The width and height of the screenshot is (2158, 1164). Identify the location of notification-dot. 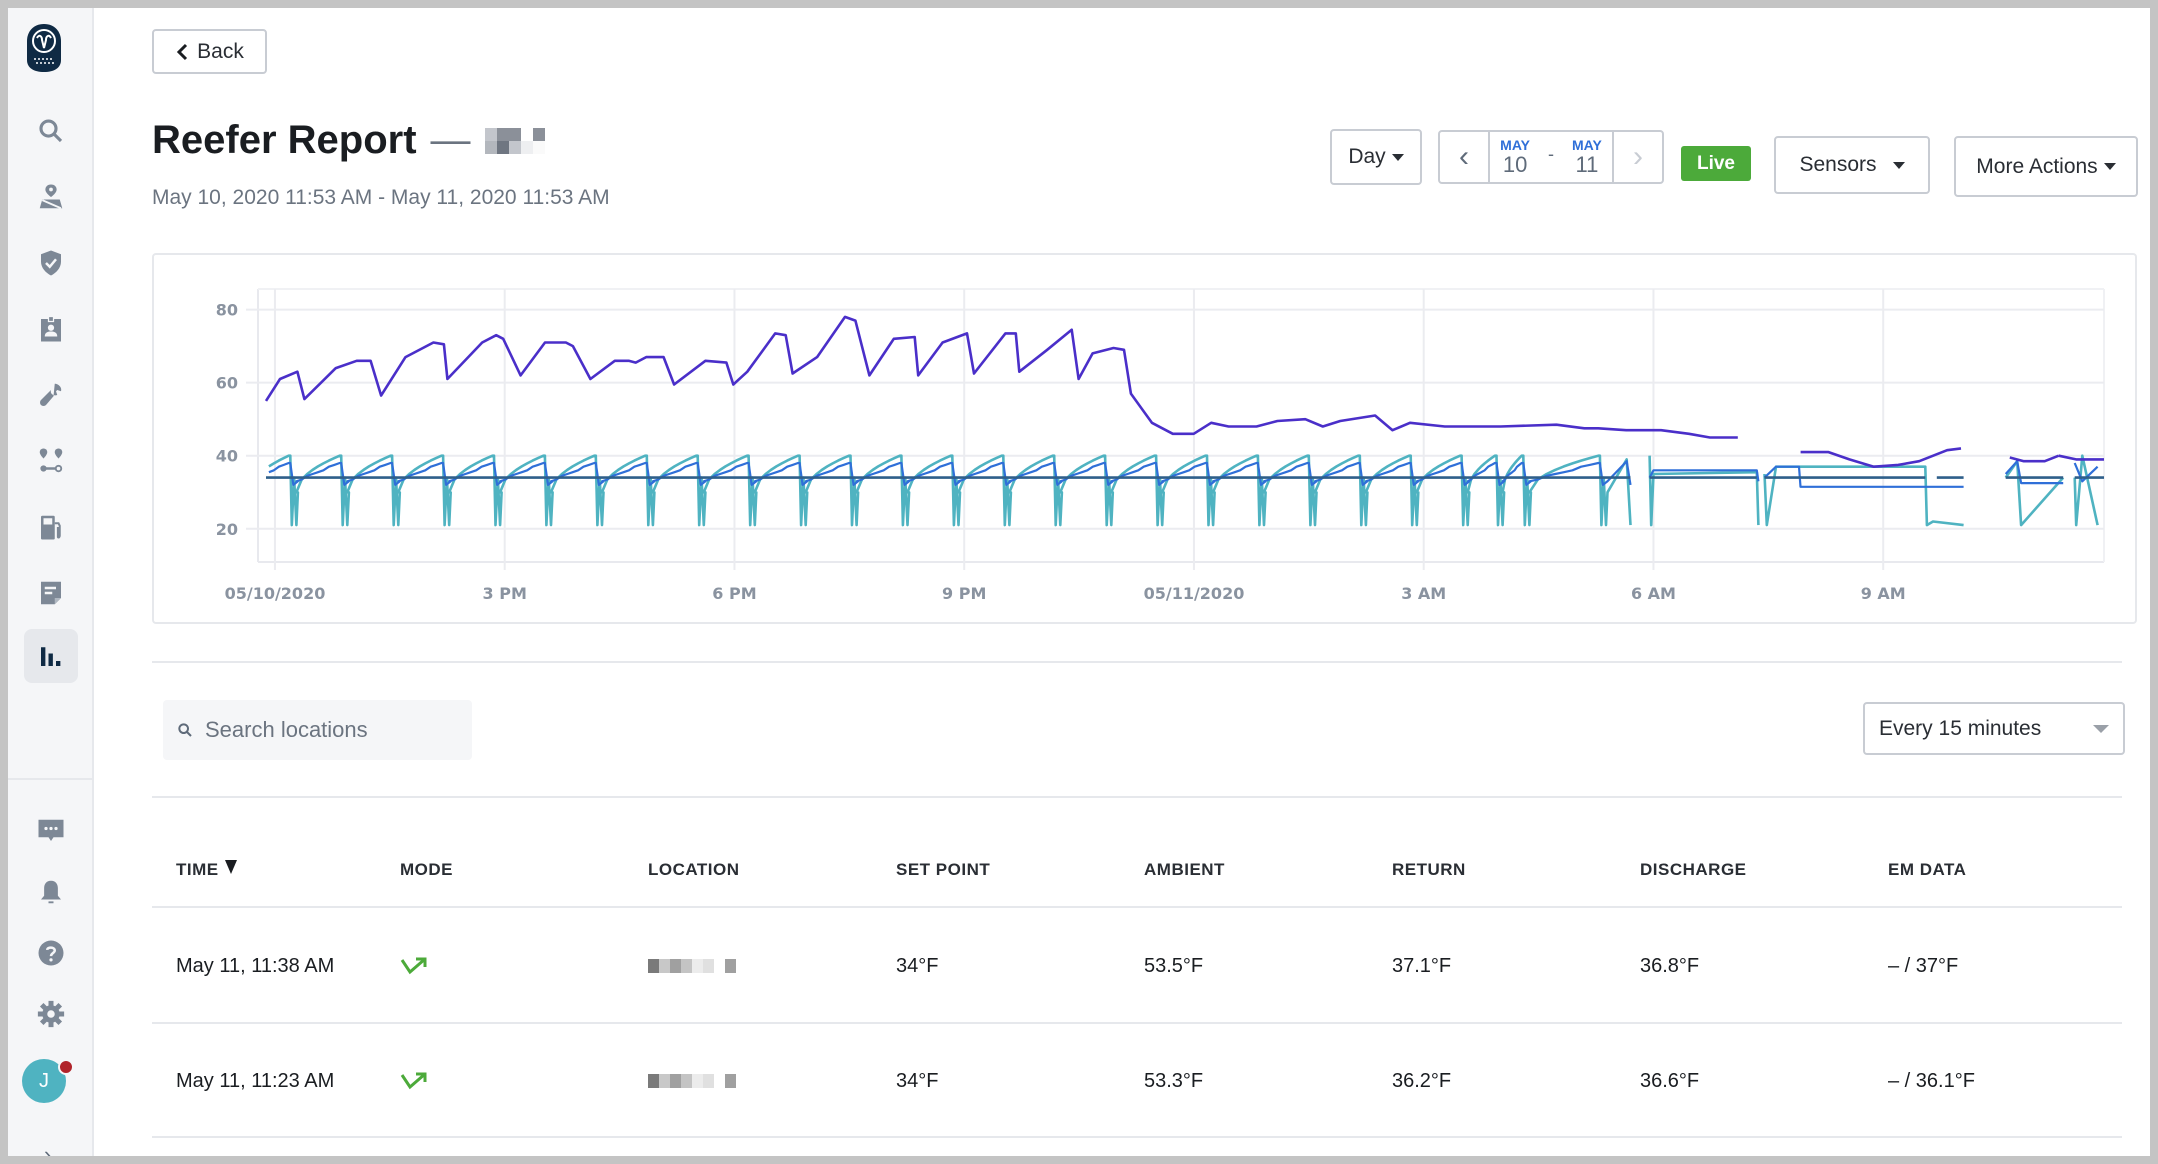
(66, 1067).